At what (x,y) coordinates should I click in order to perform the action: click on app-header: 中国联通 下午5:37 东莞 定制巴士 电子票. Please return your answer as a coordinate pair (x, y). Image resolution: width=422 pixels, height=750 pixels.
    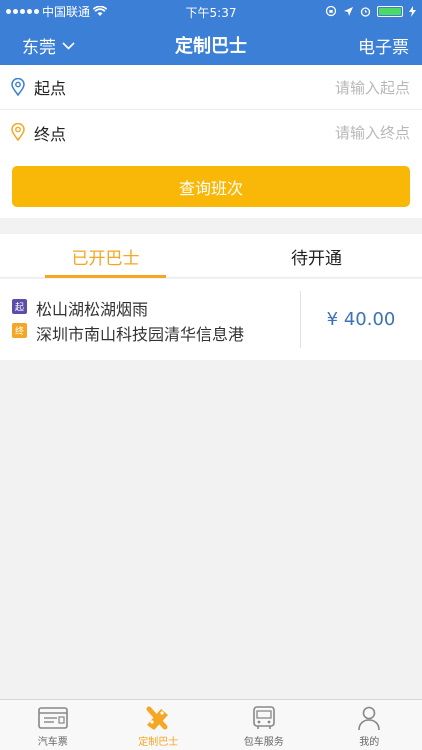
    Looking at the image, I should click on (211, 32).